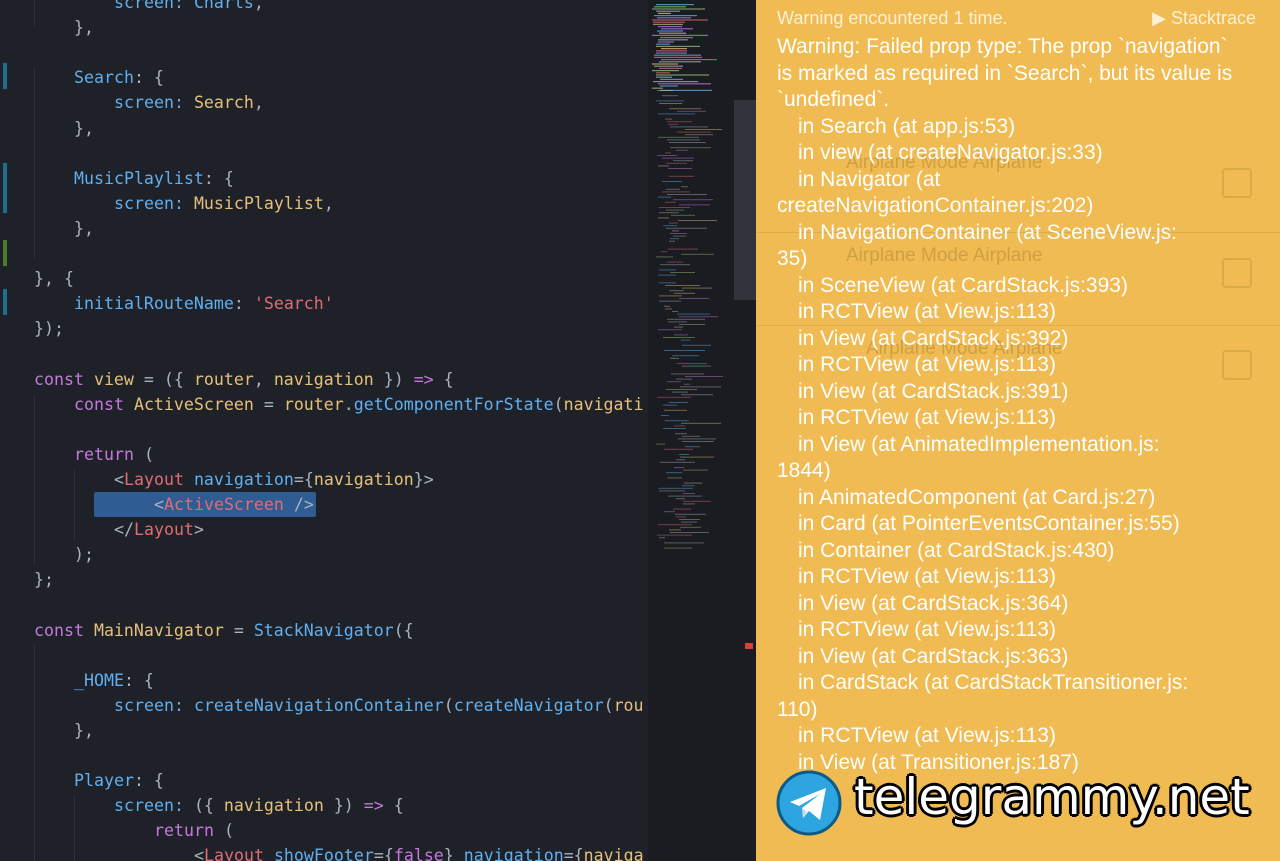 The width and height of the screenshot is (1280, 861). What do you see at coordinates (119, 77) in the screenshot?
I see `code-line: Search: {` at bounding box center [119, 77].